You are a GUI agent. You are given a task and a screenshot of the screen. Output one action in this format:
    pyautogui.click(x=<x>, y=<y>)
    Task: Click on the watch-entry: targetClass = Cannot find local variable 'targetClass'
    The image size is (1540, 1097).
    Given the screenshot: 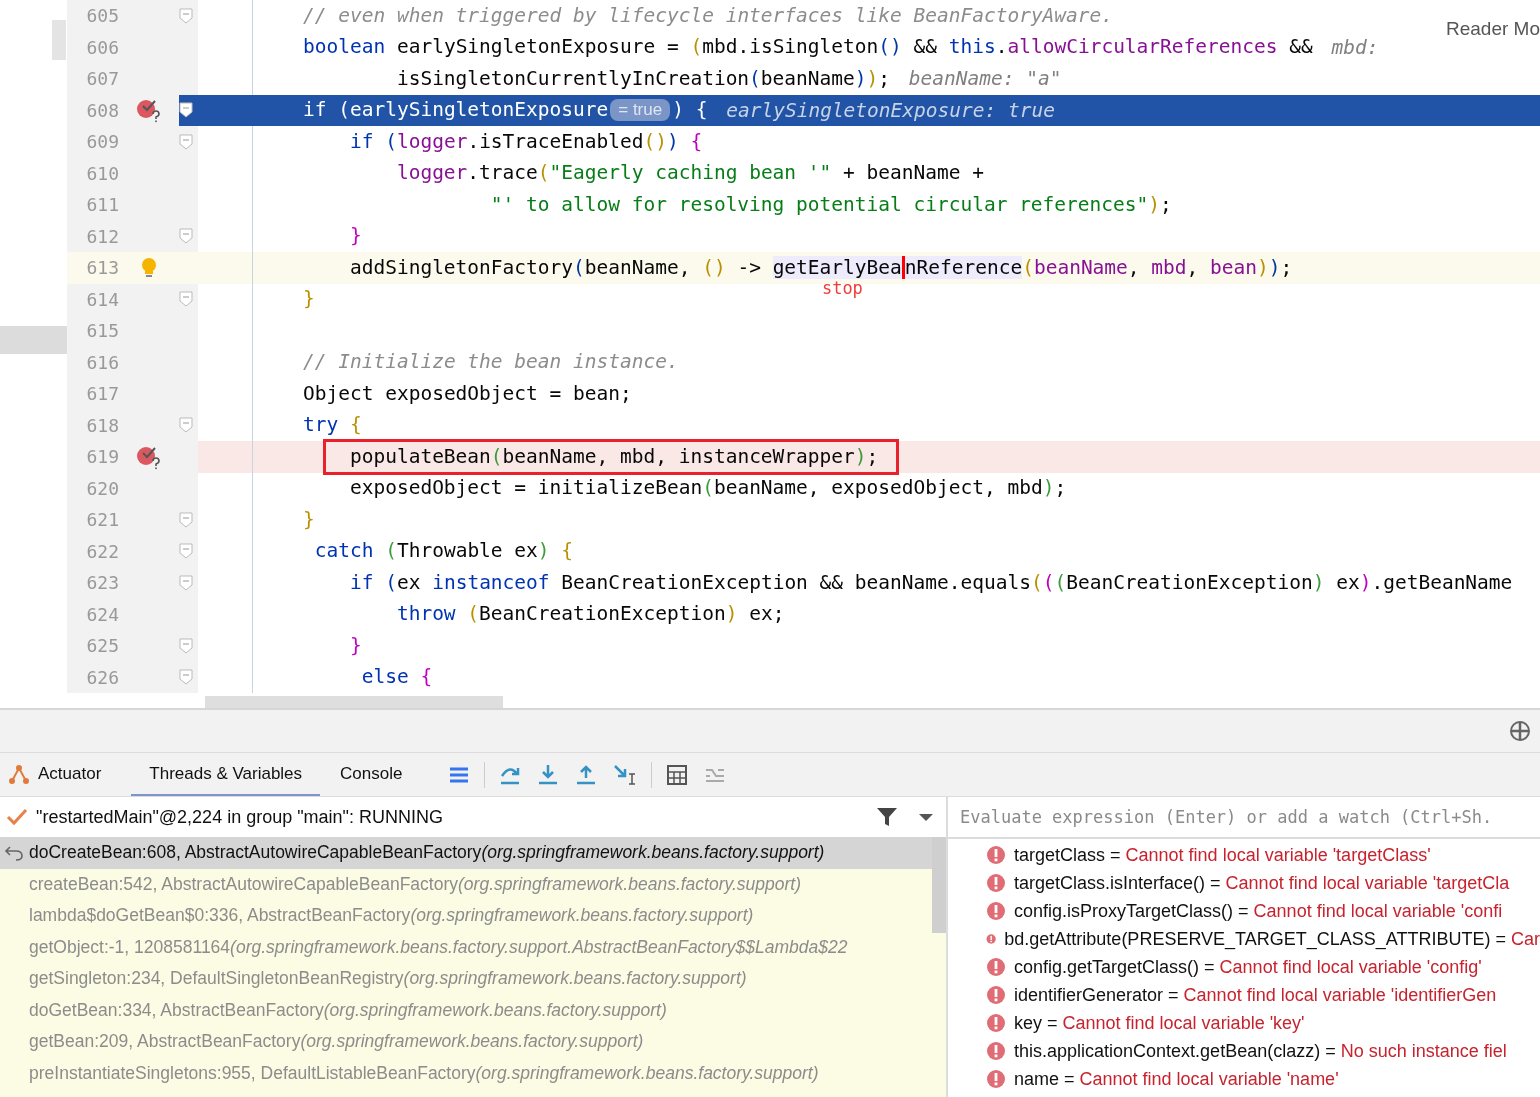 What is the action you would take?
    pyautogui.click(x=1222, y=855)
    